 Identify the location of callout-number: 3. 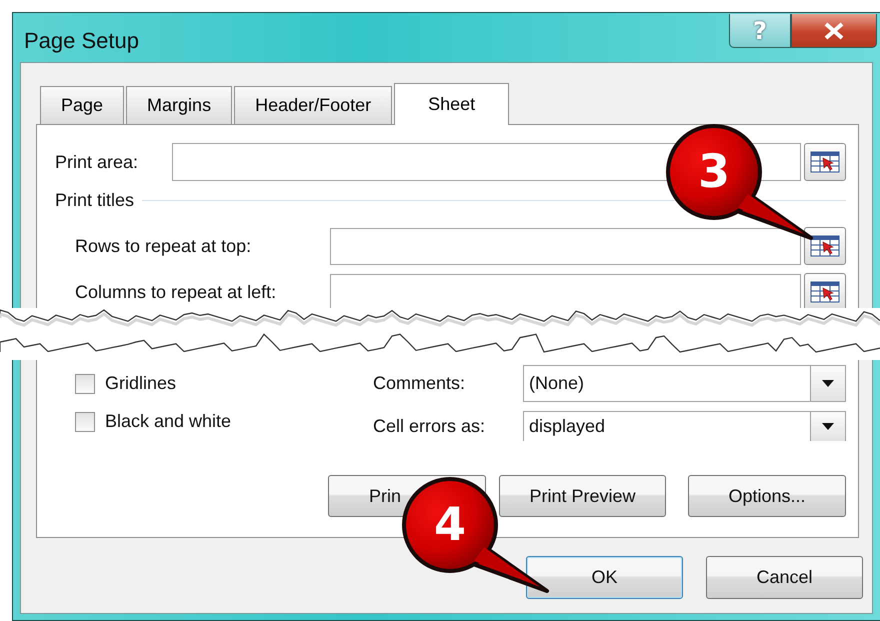
(713, 171).